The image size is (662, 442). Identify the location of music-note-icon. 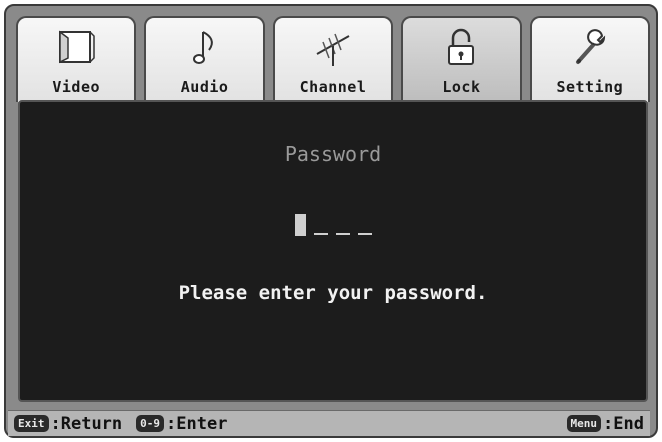
(205, 48).